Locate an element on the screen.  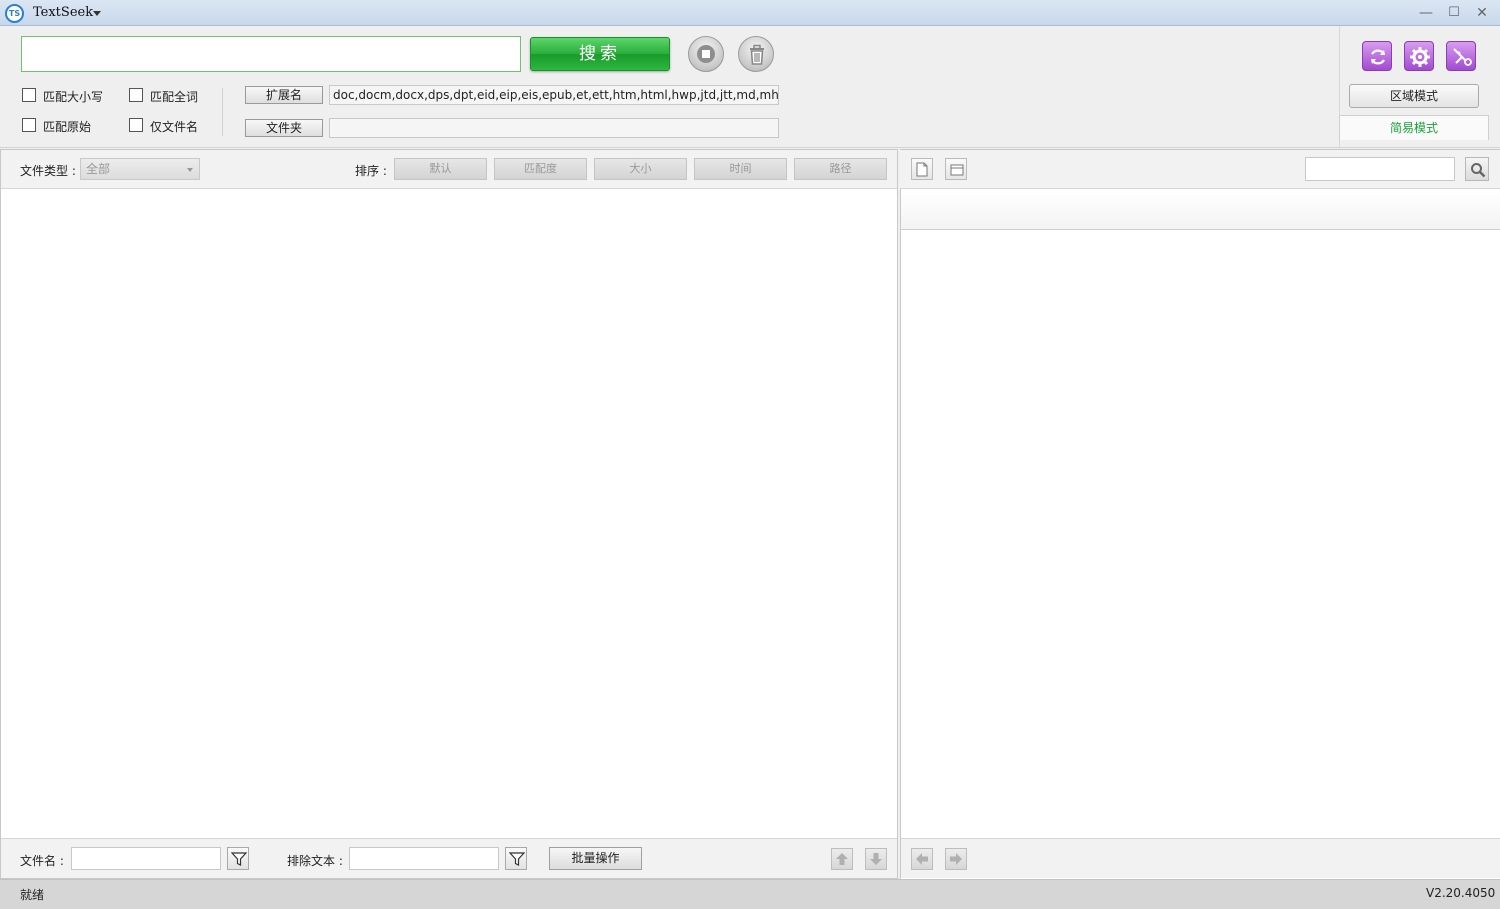
chevron-down-icon is located at coordinates (190, 170).